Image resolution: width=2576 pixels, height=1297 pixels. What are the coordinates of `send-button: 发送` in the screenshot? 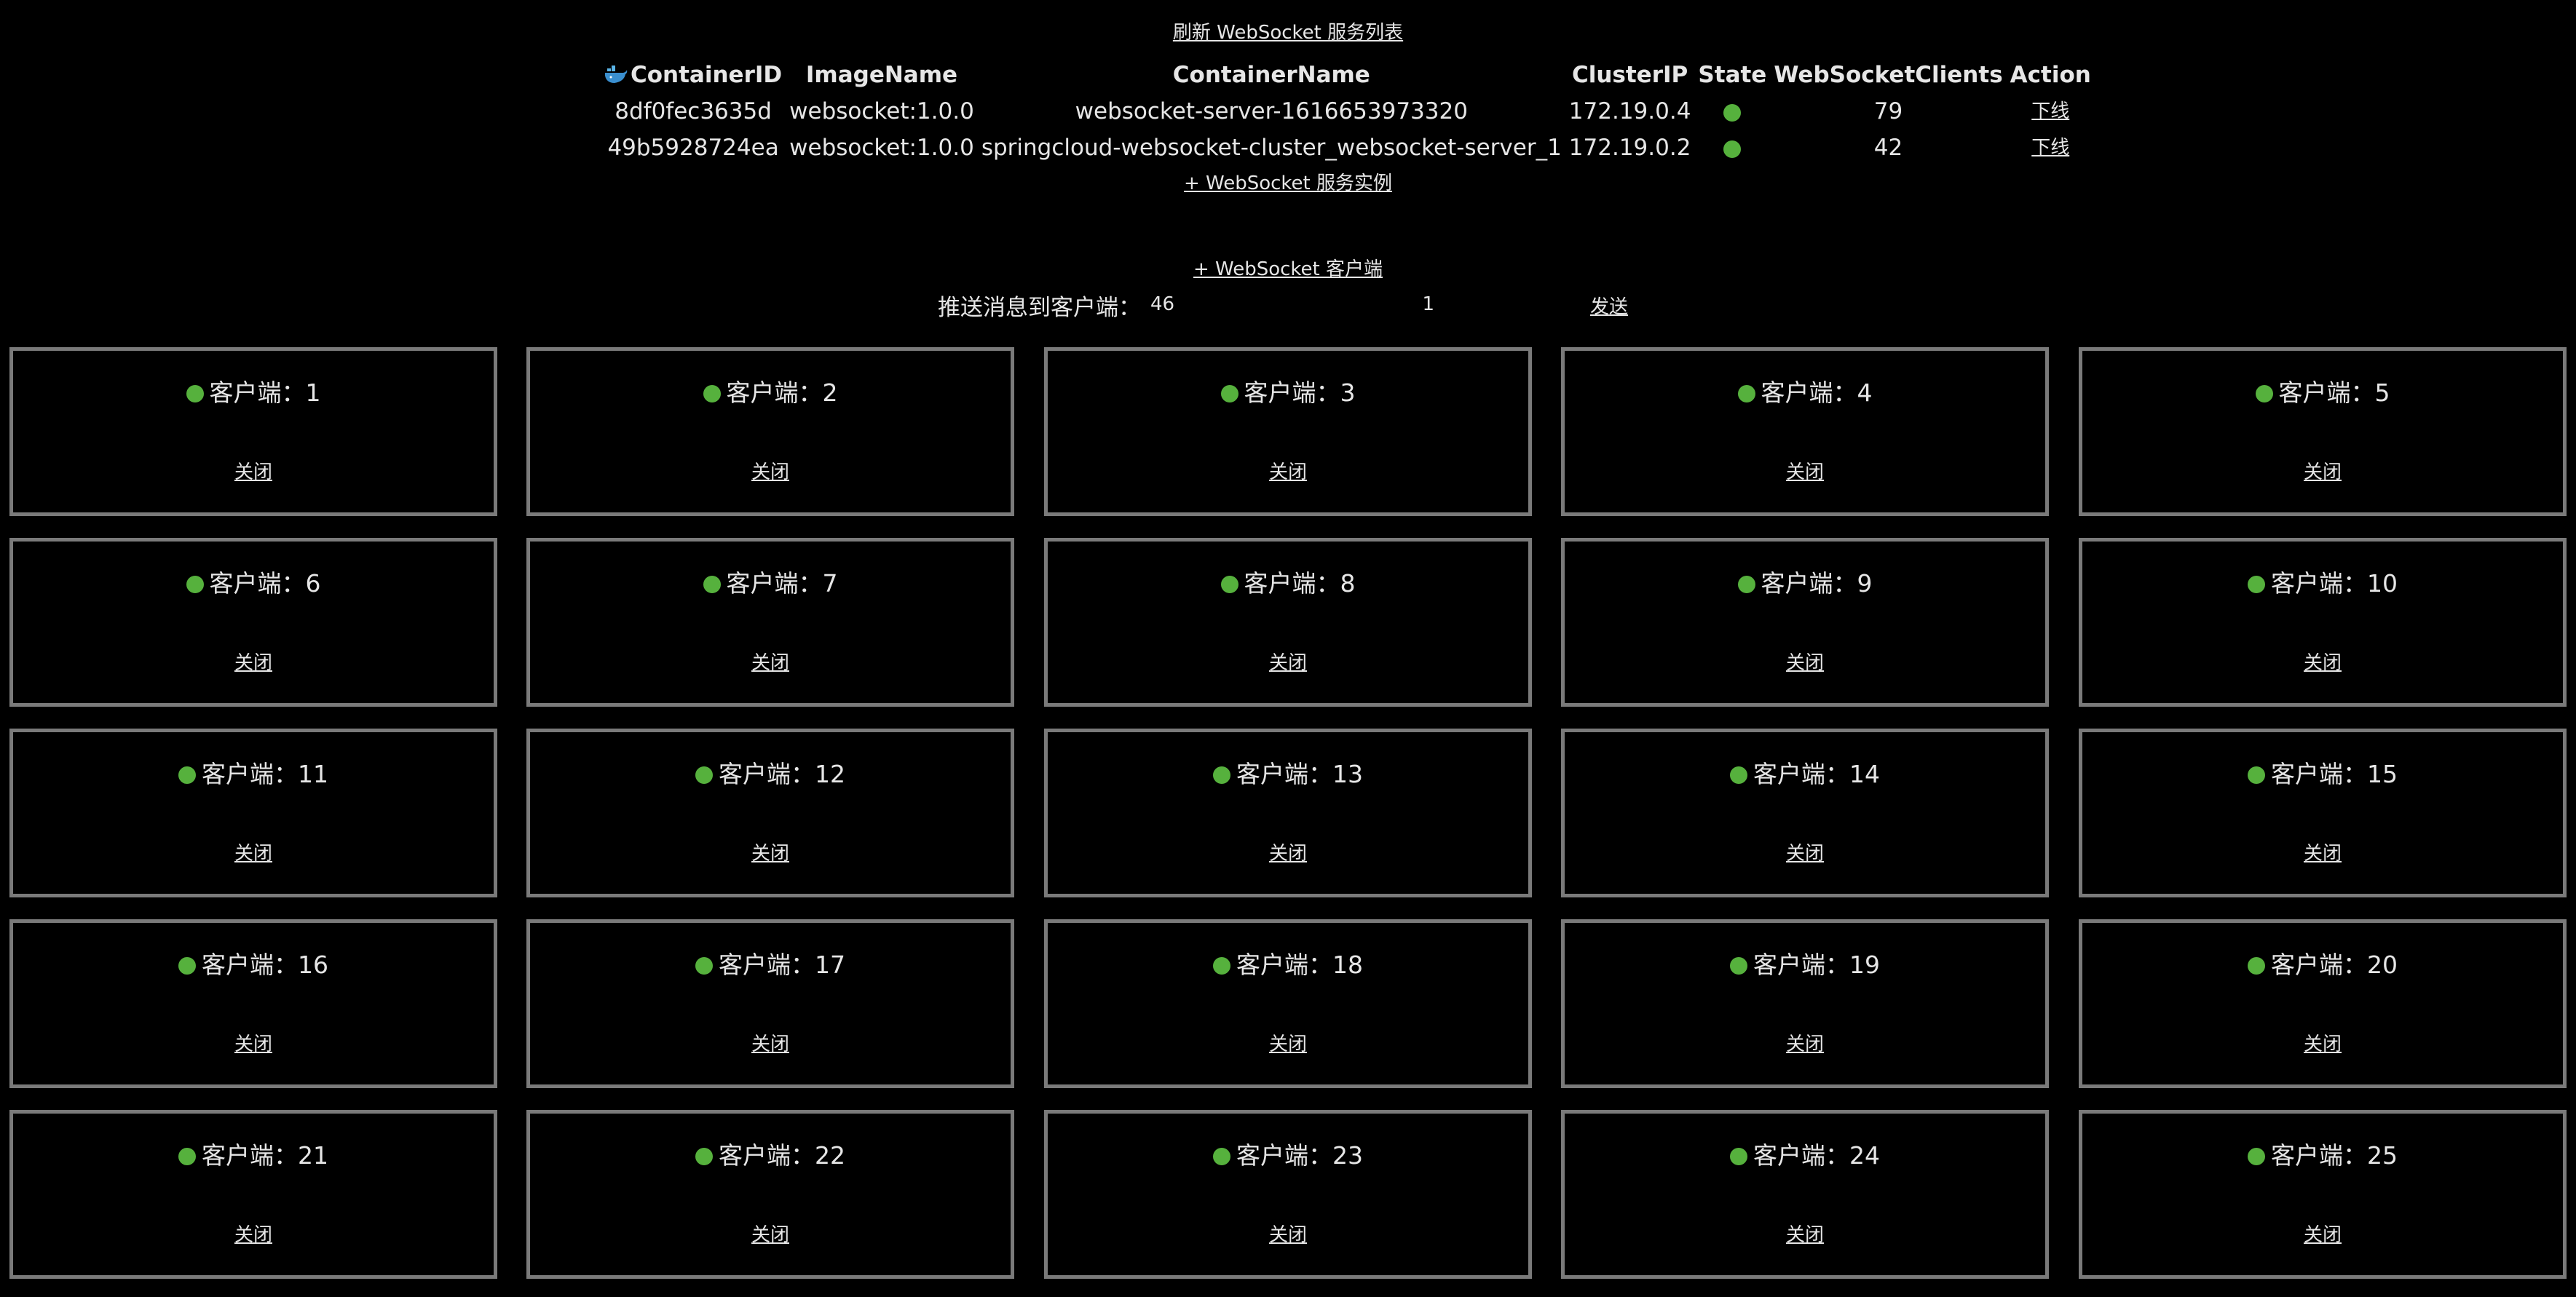 It's located at (1609, 305).